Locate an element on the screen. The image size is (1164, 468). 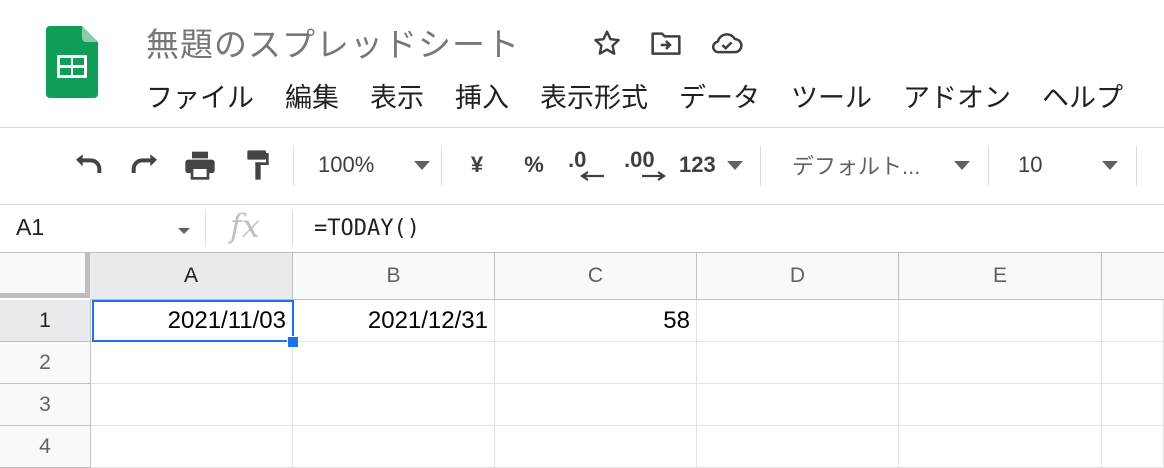
currency-format-button: ¥ is located at coordinates (477, 165).